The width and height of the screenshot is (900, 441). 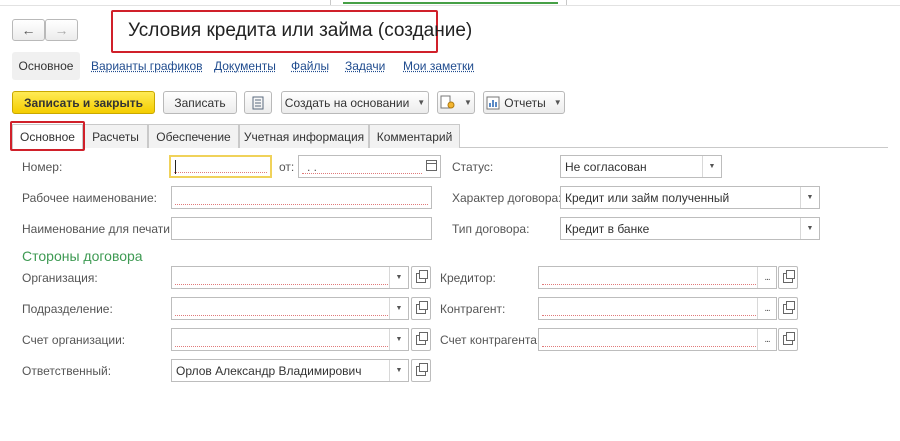 I want to click on division-select: ▼, so click(x=290, y=308).